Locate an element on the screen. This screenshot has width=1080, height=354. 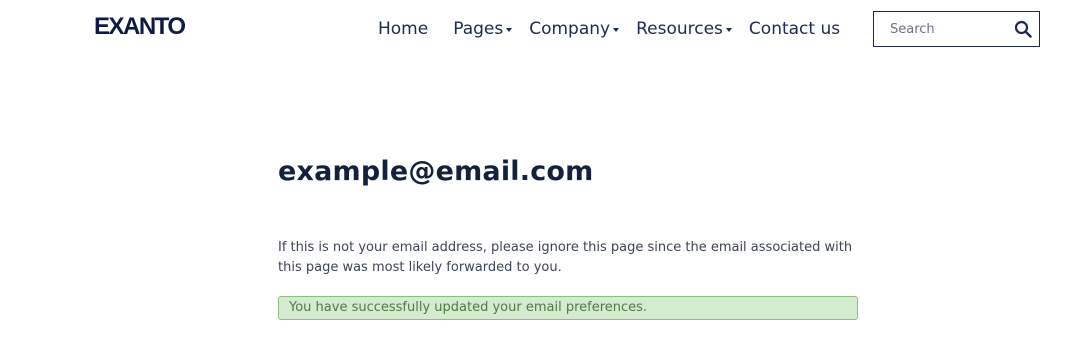
search-input is located at coordinates (939, 29).